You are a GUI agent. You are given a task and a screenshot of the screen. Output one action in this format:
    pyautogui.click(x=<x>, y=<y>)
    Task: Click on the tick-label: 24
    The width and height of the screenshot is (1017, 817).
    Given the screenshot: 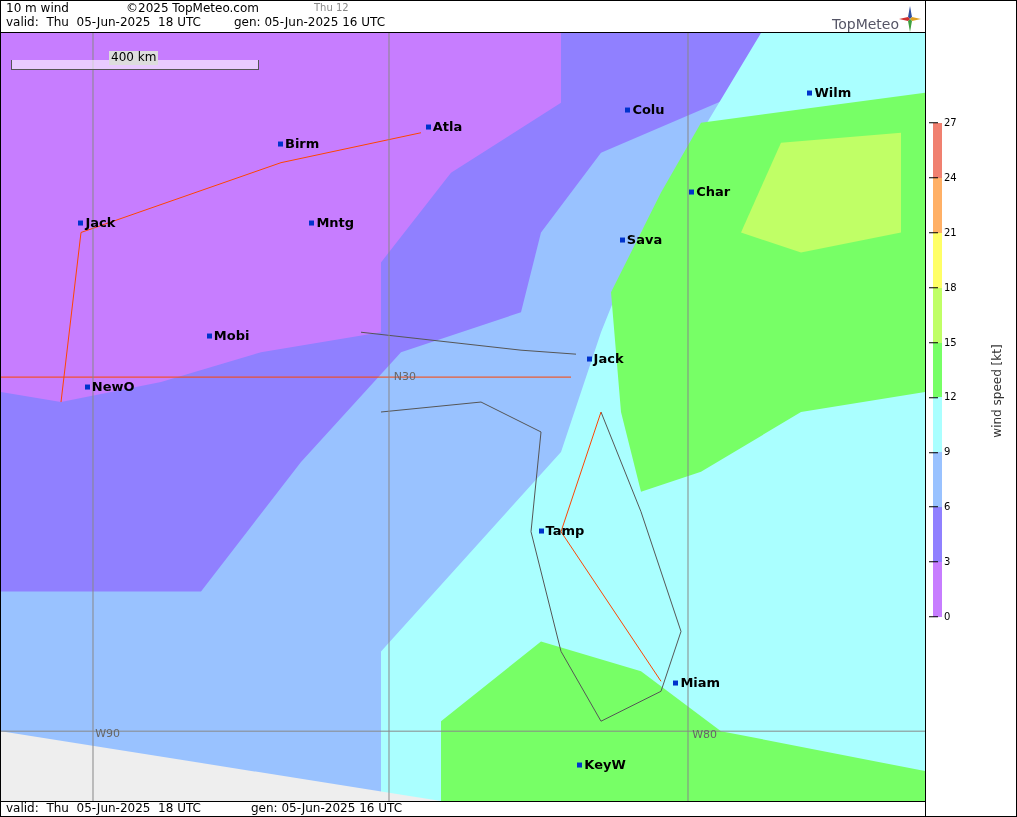 What is the action you would take?
    pyautogui.click(x=950, y=178)
    